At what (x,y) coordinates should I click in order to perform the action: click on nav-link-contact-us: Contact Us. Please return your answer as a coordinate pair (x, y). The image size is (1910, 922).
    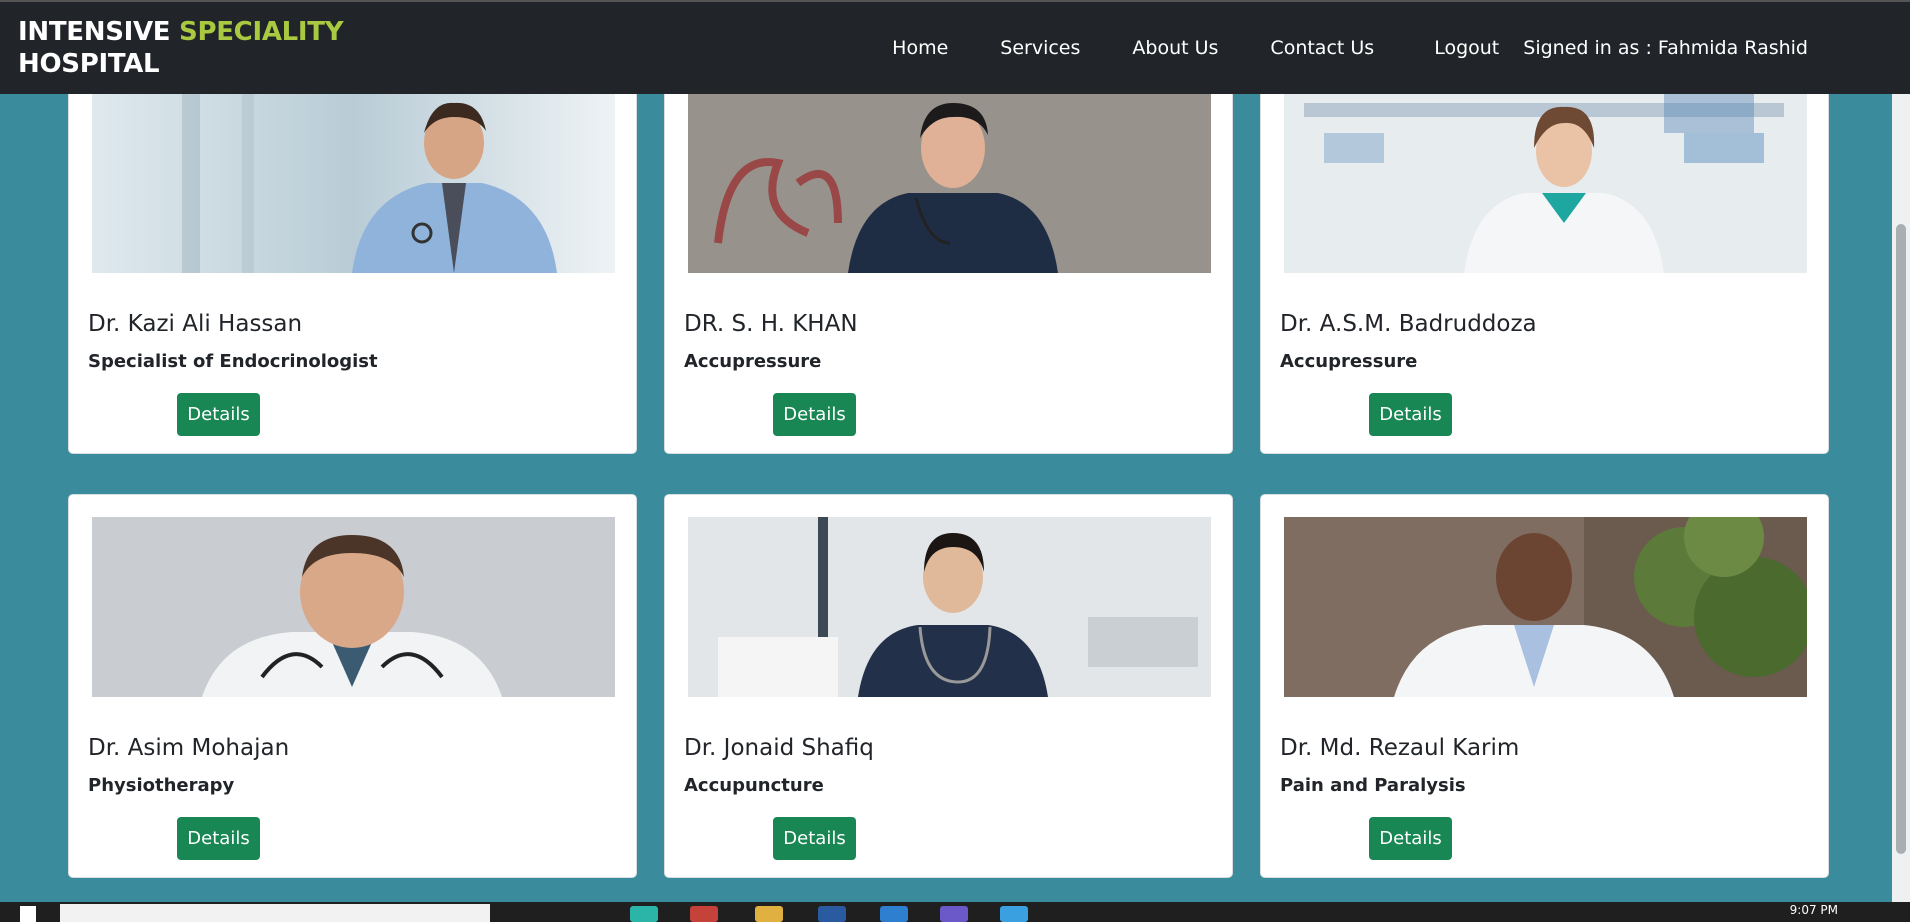
    Looking at the image, I should click on (1322, 48).